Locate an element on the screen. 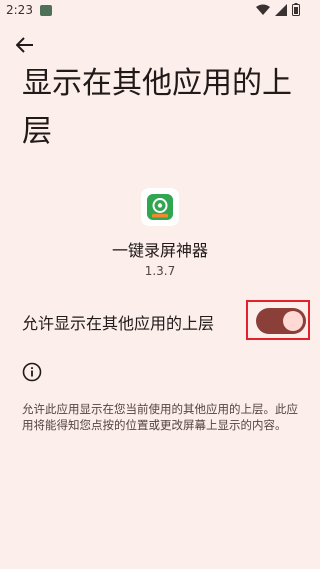 Image resolution: width=320 pixels, height=569 pixels. wifi-icon is located at coordinates (263, 11).